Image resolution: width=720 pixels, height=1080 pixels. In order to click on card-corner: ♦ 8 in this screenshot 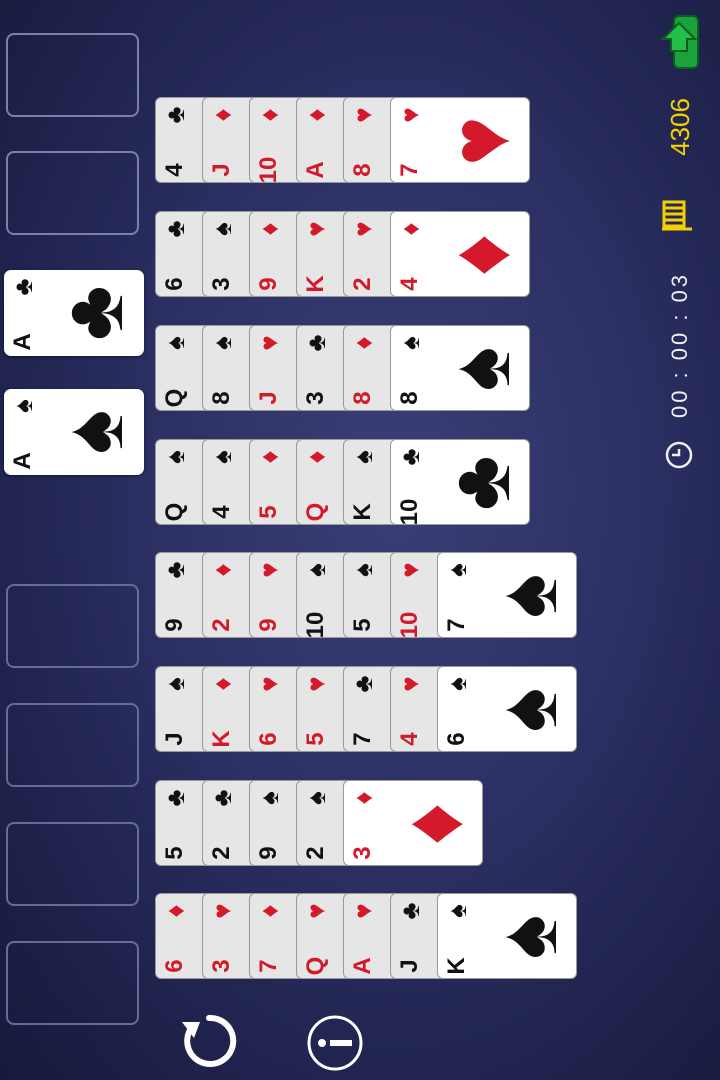, I will do `click(367, 368)`.